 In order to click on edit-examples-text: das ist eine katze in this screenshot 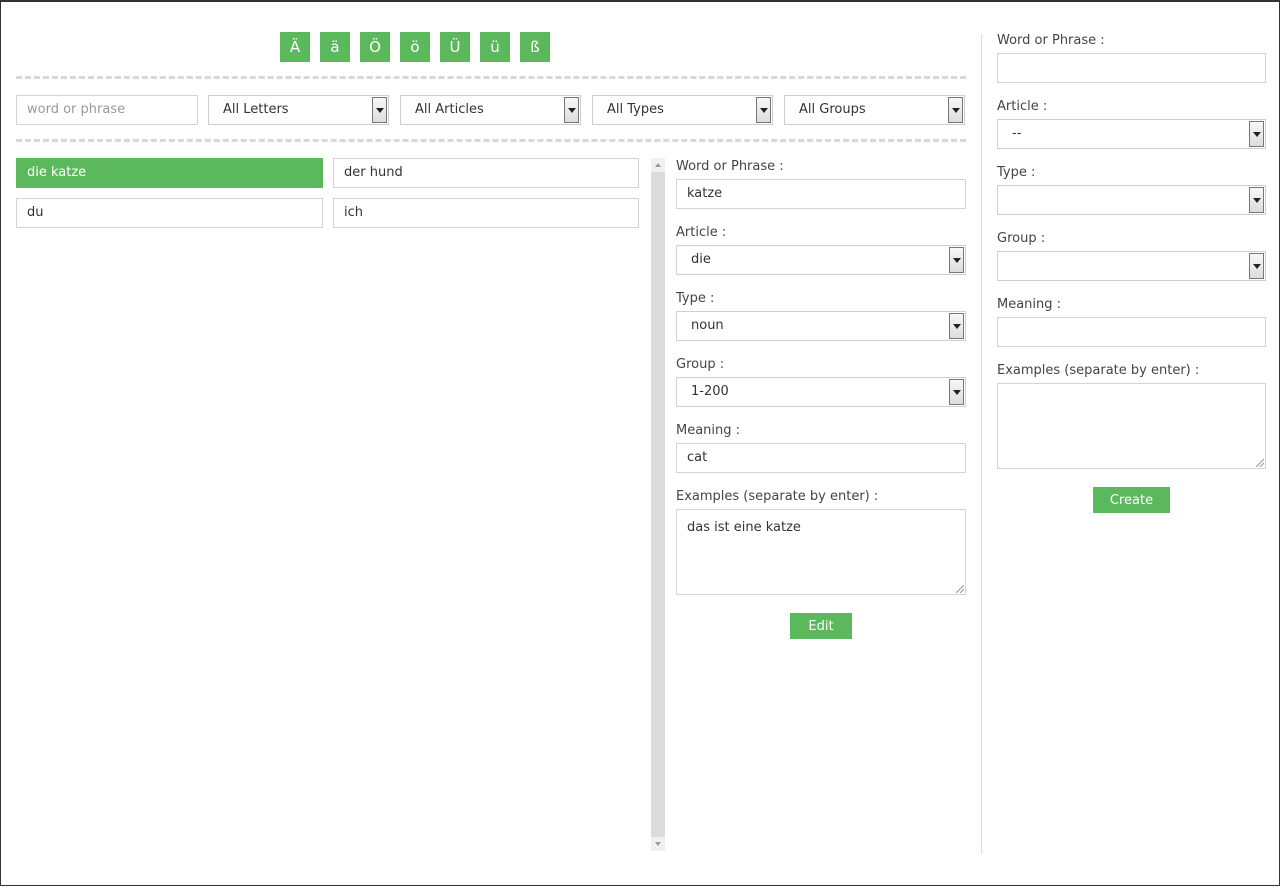, I will do `click(744, 527)`.